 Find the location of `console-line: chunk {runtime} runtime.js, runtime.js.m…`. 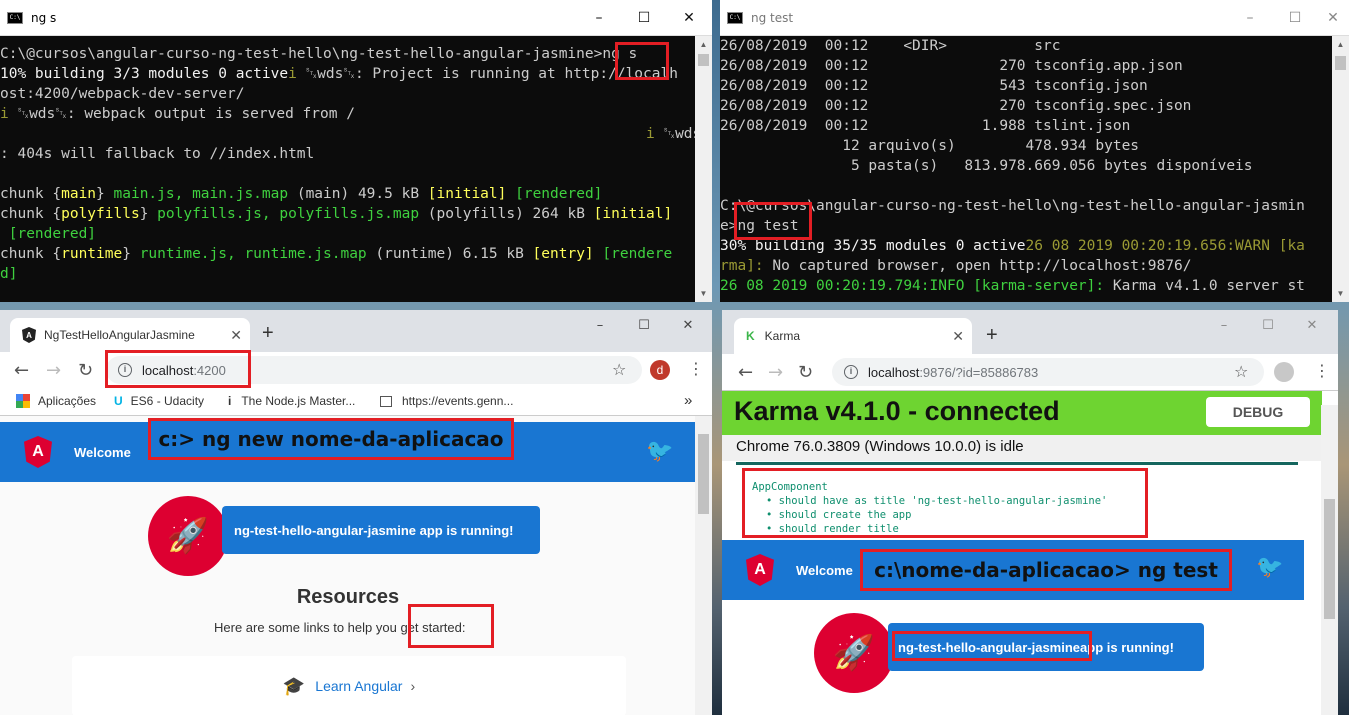

console-line: chunk {runtime} runtime.js, runtime.js.m… is located at coordinates (347, 254).